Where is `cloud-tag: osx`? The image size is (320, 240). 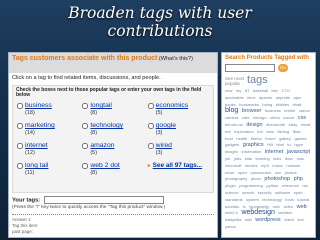 cloud-tag: osx is located at coordinates (278, 172).